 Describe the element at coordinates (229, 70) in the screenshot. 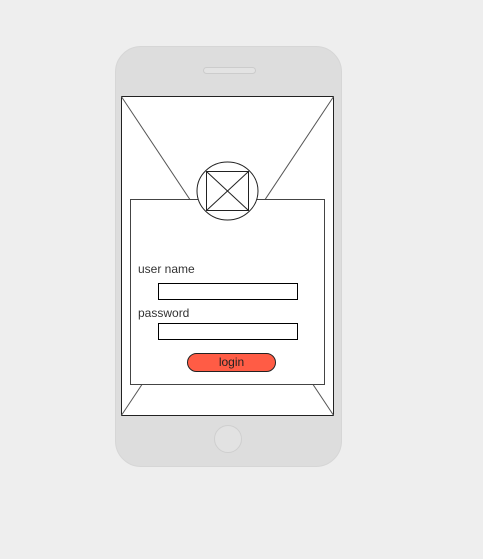

I see `phone-speaker` at that location.